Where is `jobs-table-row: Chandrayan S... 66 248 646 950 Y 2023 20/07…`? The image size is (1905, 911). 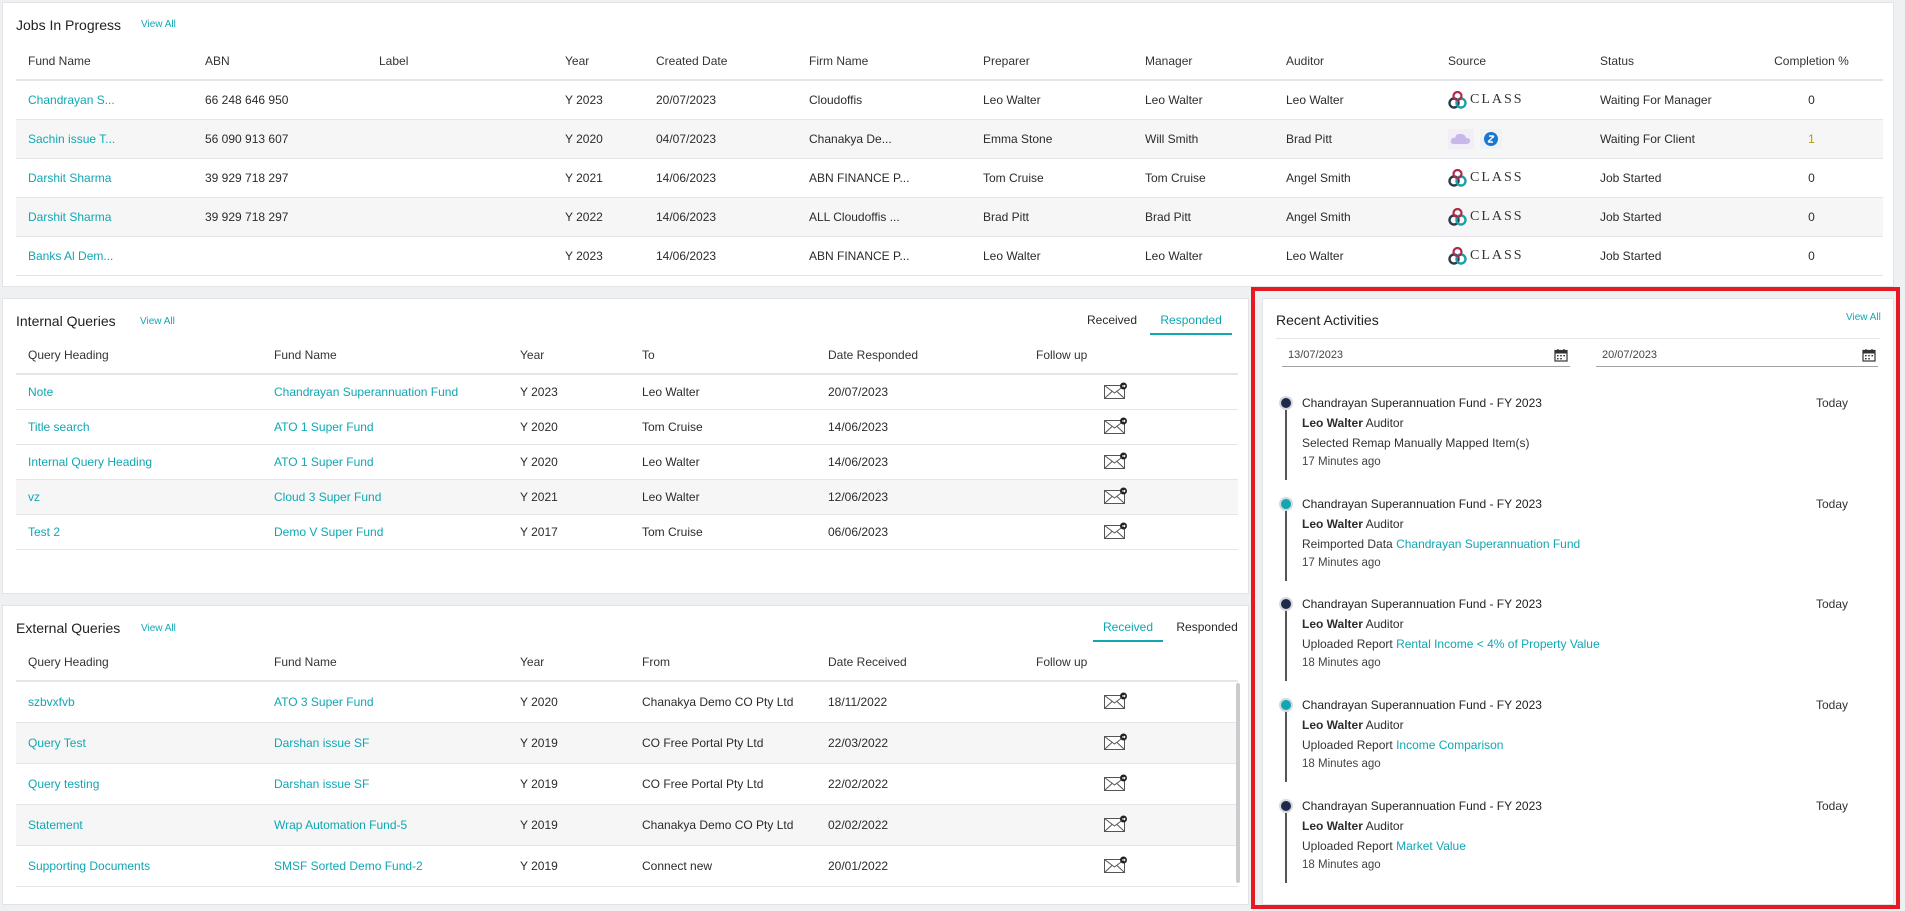
jobs-table-row: Chandrayan S... 66 248 646 950 Y 2023 20/07… is located at coordinates (949, 100).